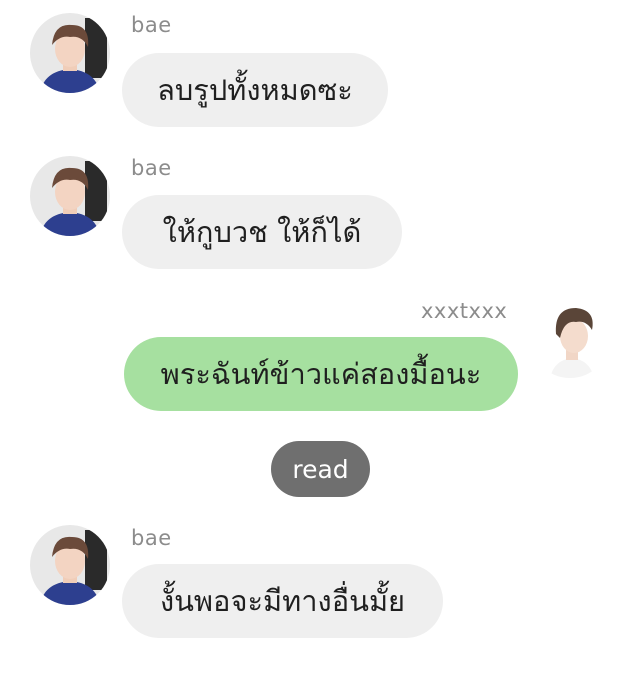 The height and width of the screenshot is (677, 639). Describe the element at coordinates (464, 311) in the screenshot. I see `sender-name: xxxtxxx` at that location.